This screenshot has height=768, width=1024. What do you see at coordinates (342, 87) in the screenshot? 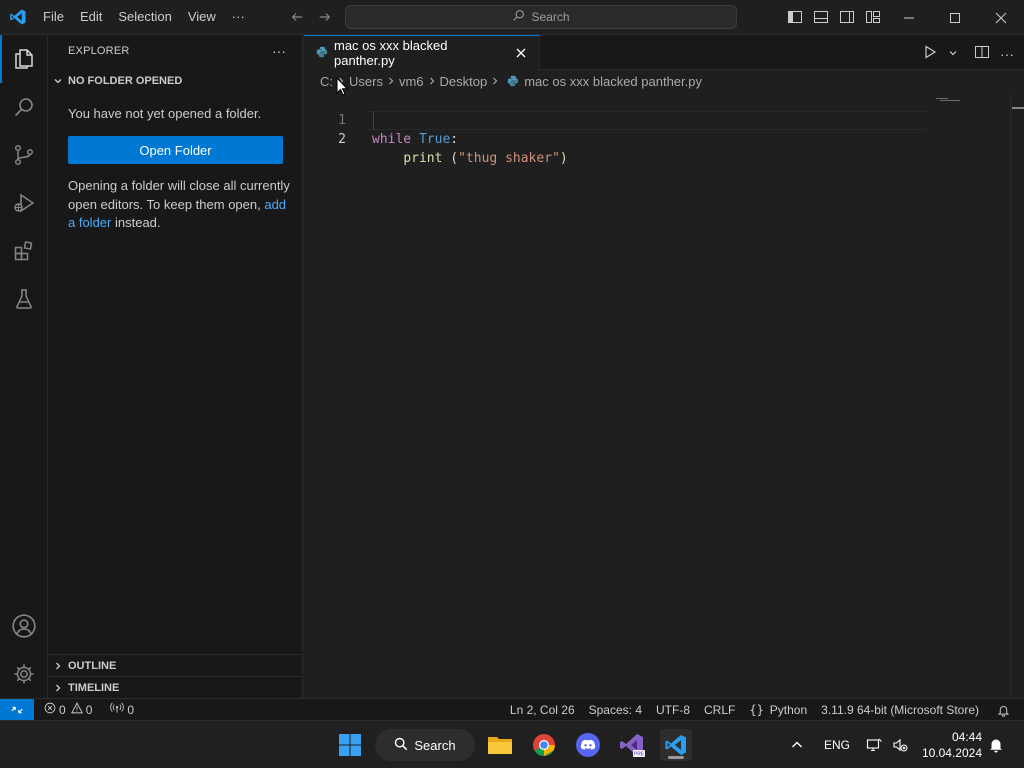
I see `mouse-pointer-icon` at bounding box center [342, 87].